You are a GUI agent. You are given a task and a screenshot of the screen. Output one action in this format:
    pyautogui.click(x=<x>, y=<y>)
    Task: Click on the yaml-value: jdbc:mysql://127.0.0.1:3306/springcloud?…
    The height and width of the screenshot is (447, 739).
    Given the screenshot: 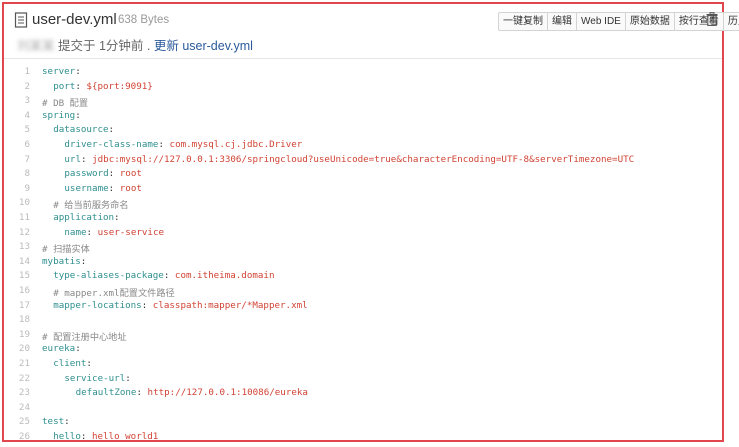 What is the action you would take?
    pyautogui.click(x=363, y=159)
    